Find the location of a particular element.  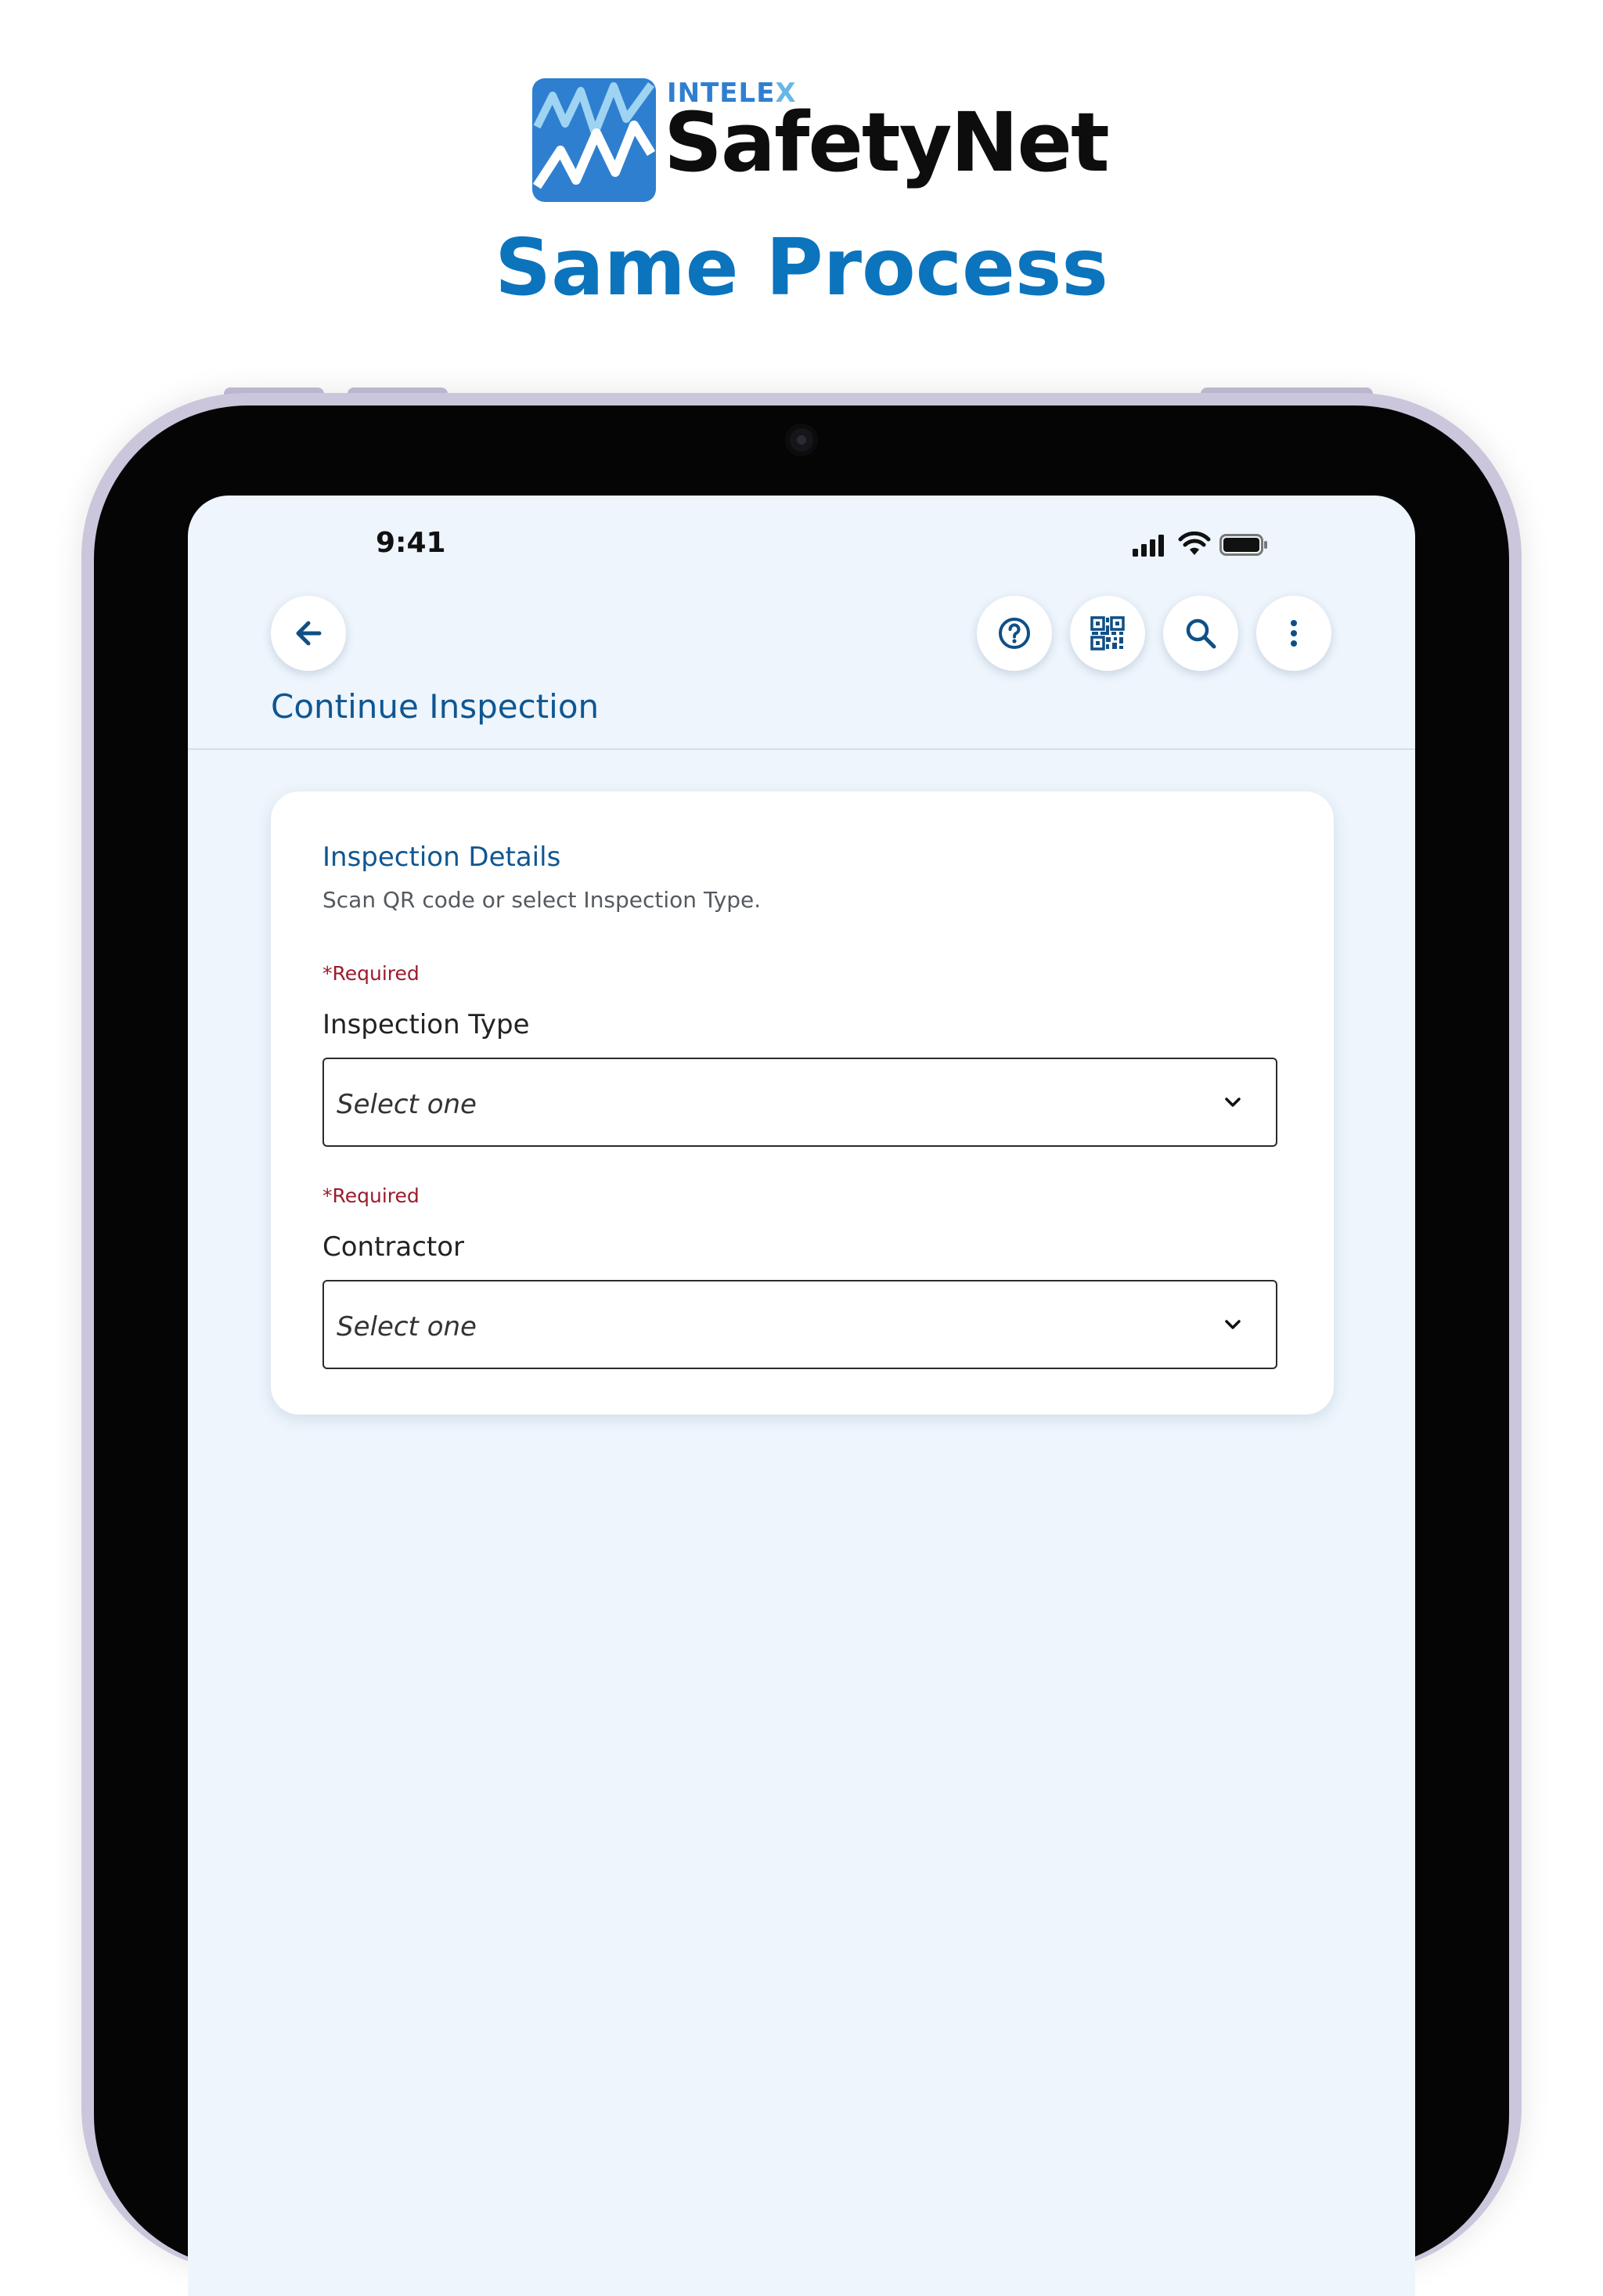

search-icon is located at coordinates (1201, 633).